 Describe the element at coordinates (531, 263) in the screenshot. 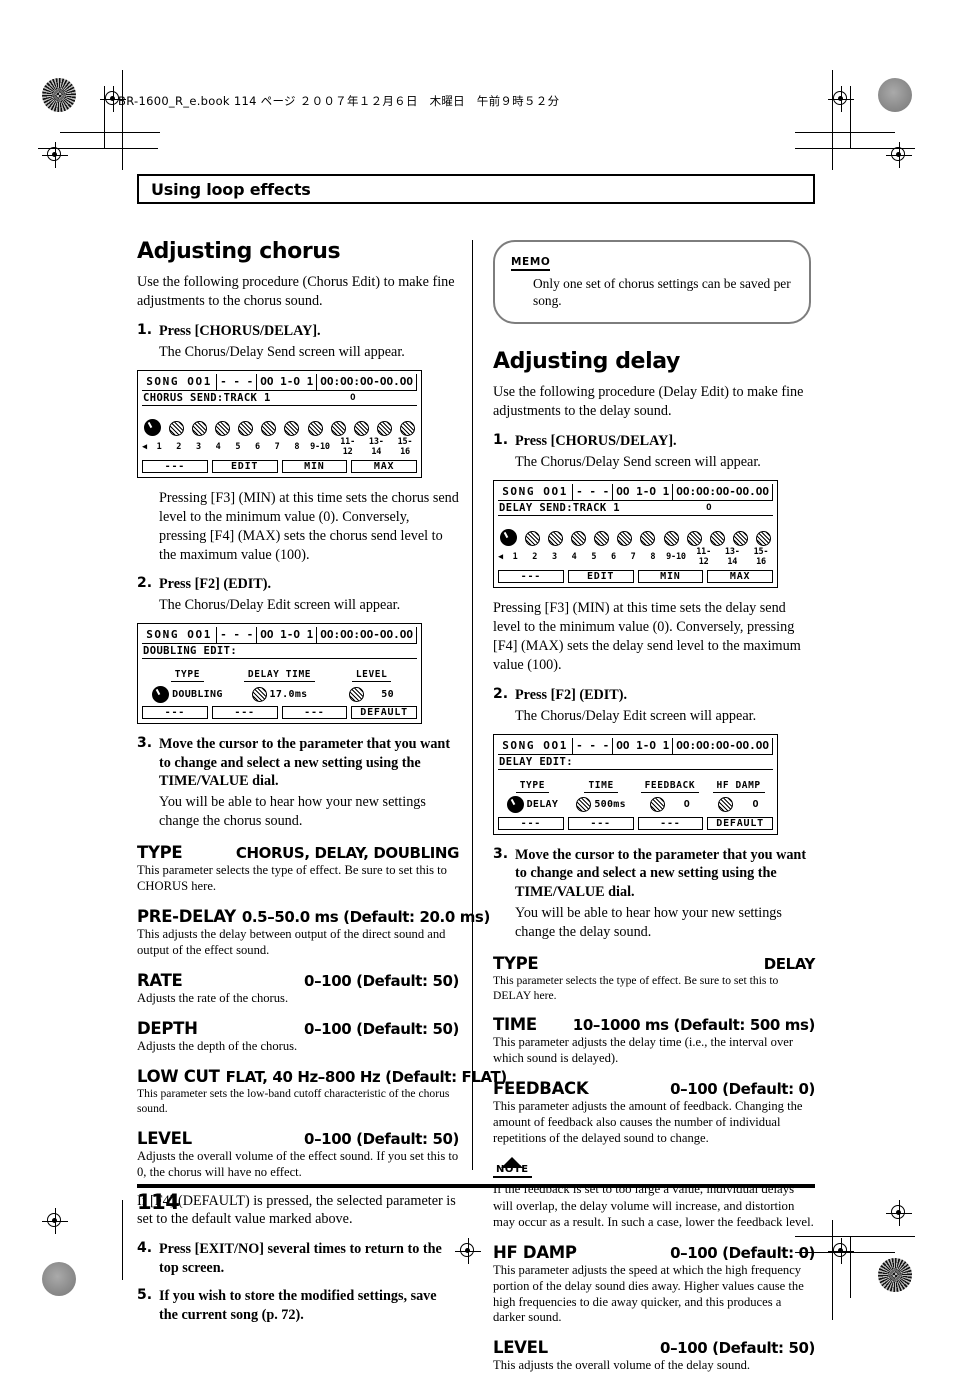

I see `memo-tag-label: MEMO` at that location.